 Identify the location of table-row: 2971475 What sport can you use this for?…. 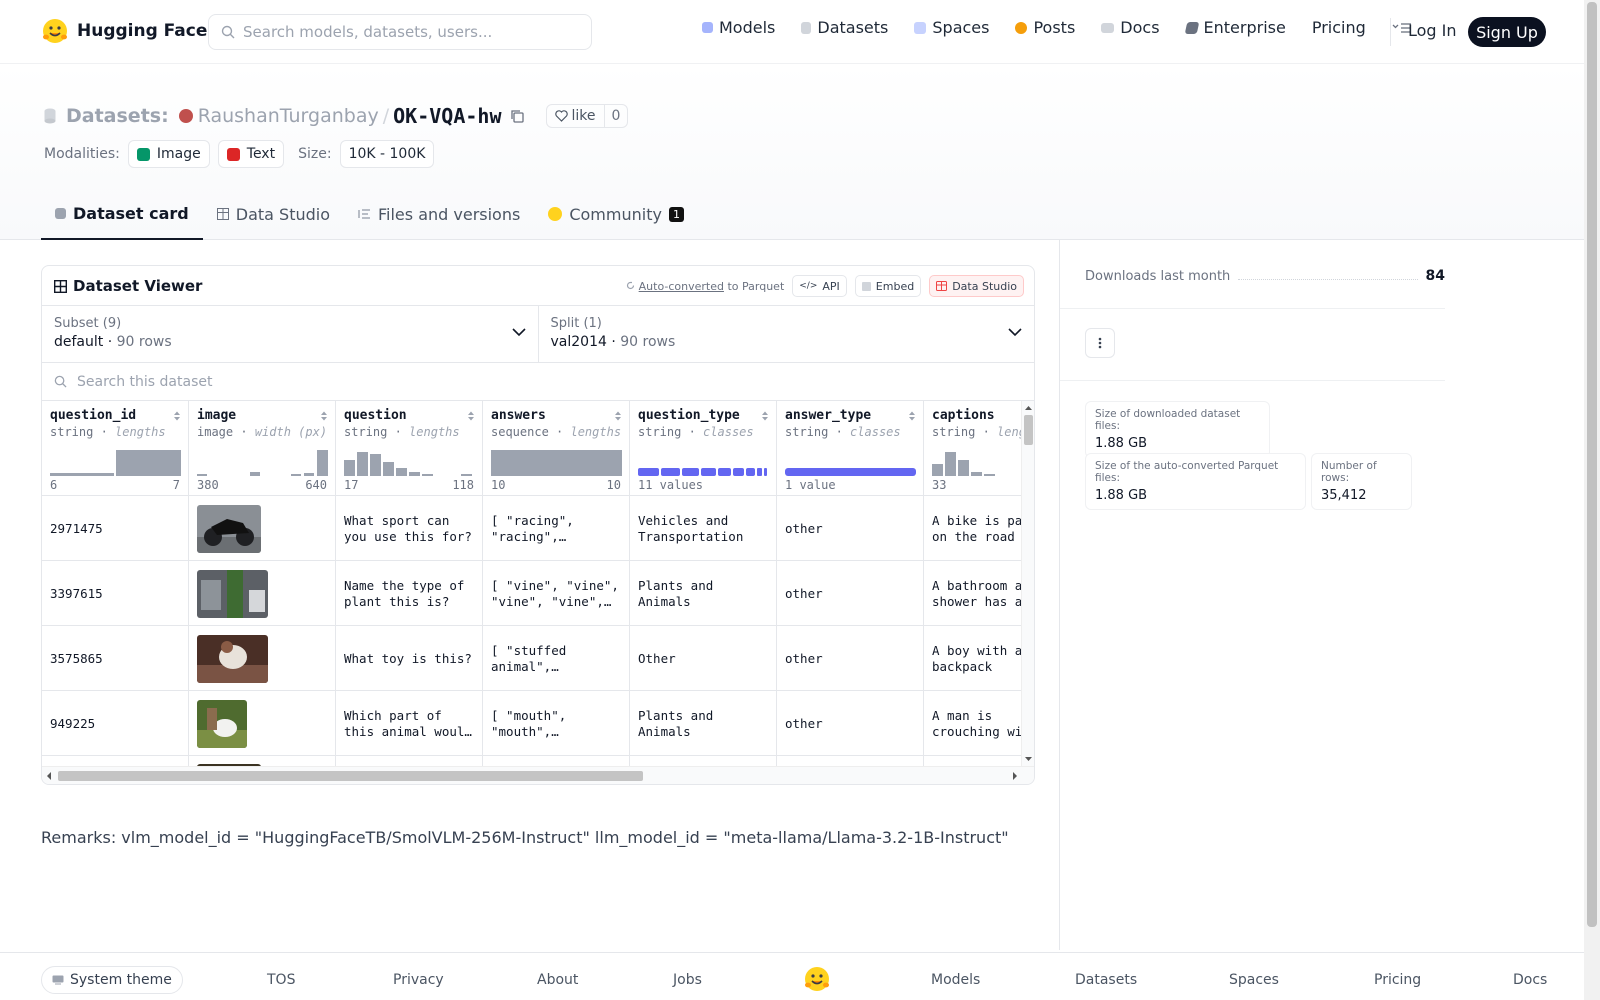
(532, 528).